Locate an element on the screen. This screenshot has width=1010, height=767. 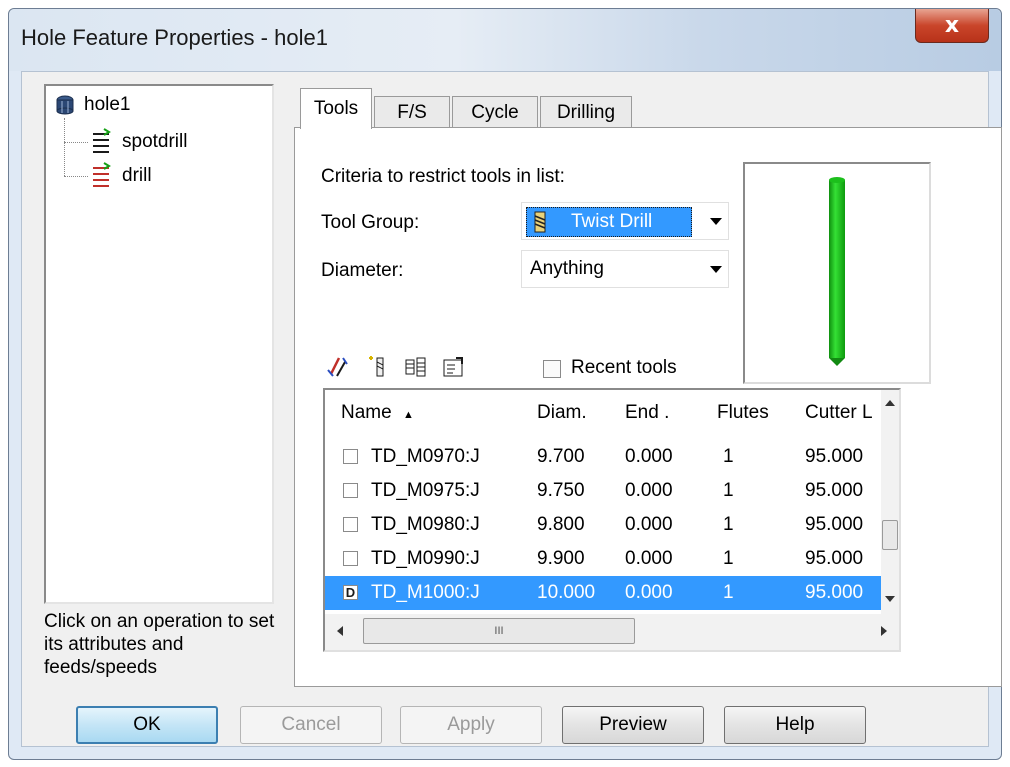
help-button: Help is located at coordinates (795, 725).